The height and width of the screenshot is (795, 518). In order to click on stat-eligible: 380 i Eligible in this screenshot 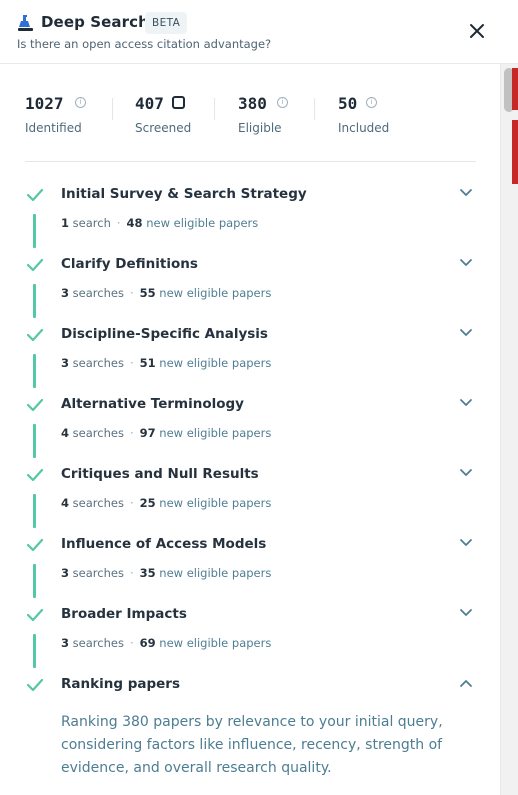, I will do `click(263, 114)`.